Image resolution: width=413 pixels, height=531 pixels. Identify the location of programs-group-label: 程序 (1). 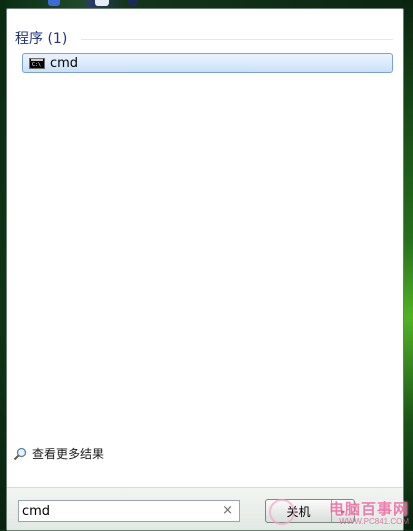
(41, 39).